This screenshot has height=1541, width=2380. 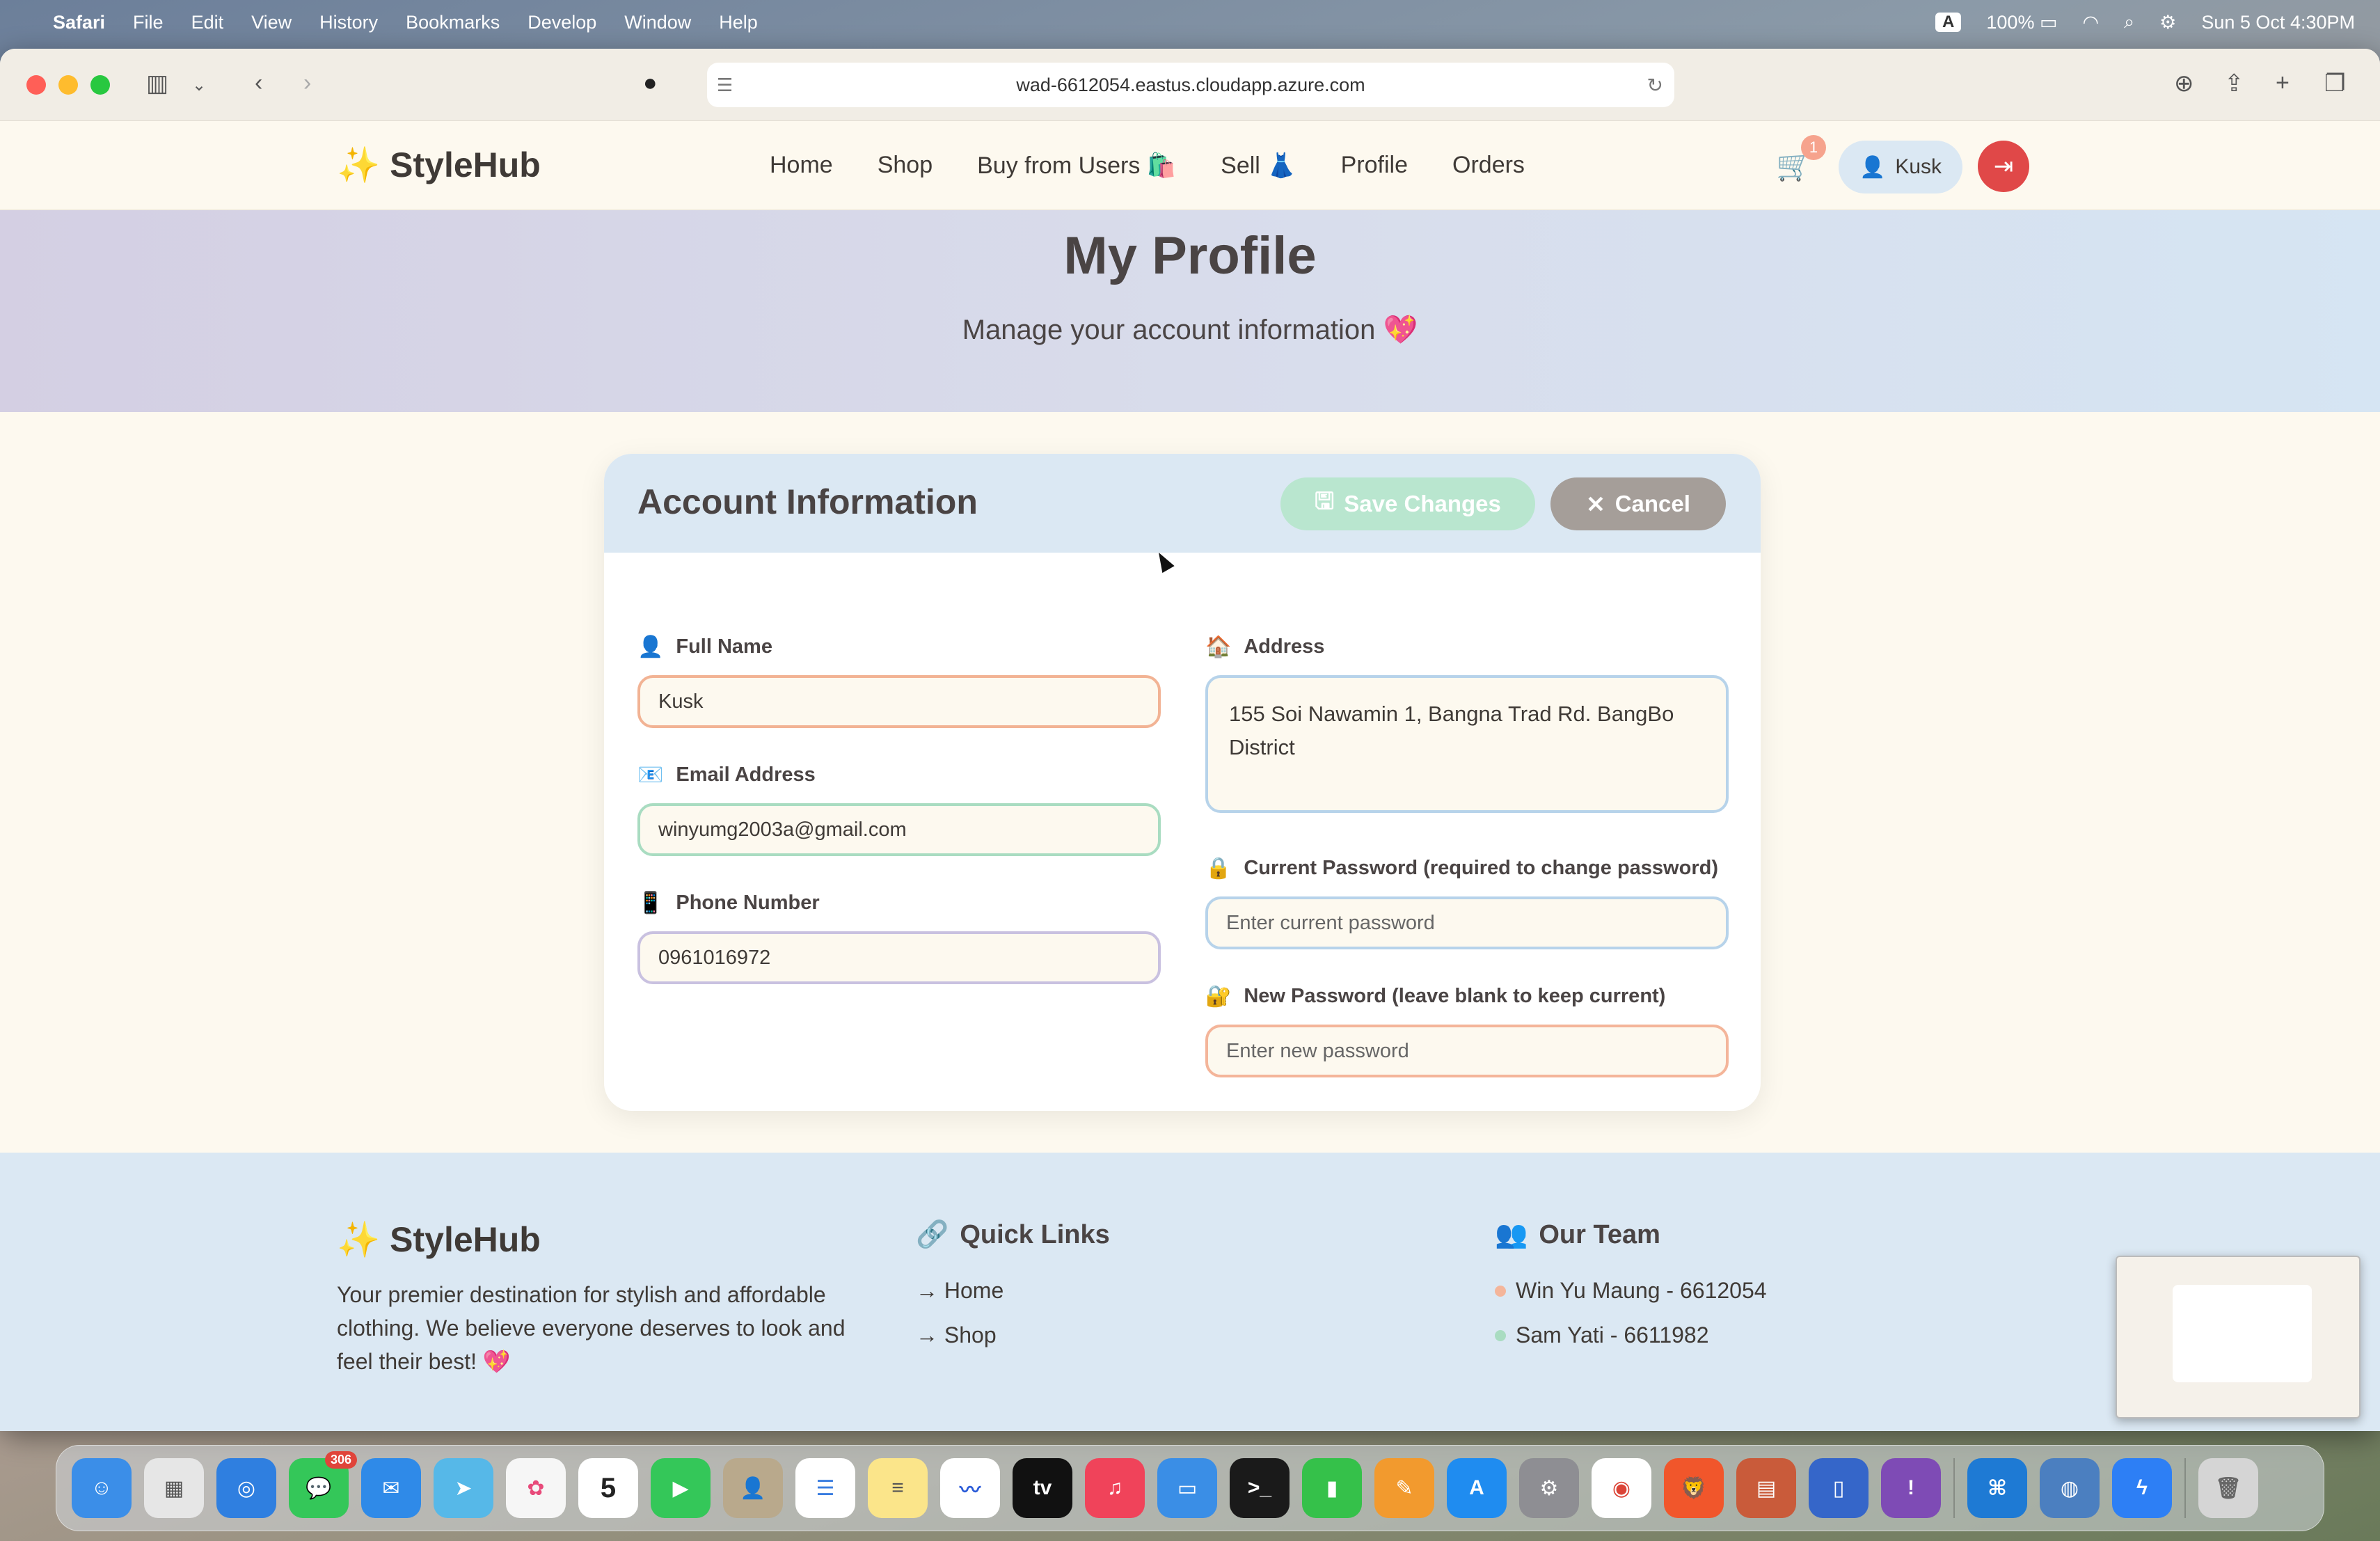 I want to click on dictionary-app-icon: ▤, so click(x=1766, y=1488).